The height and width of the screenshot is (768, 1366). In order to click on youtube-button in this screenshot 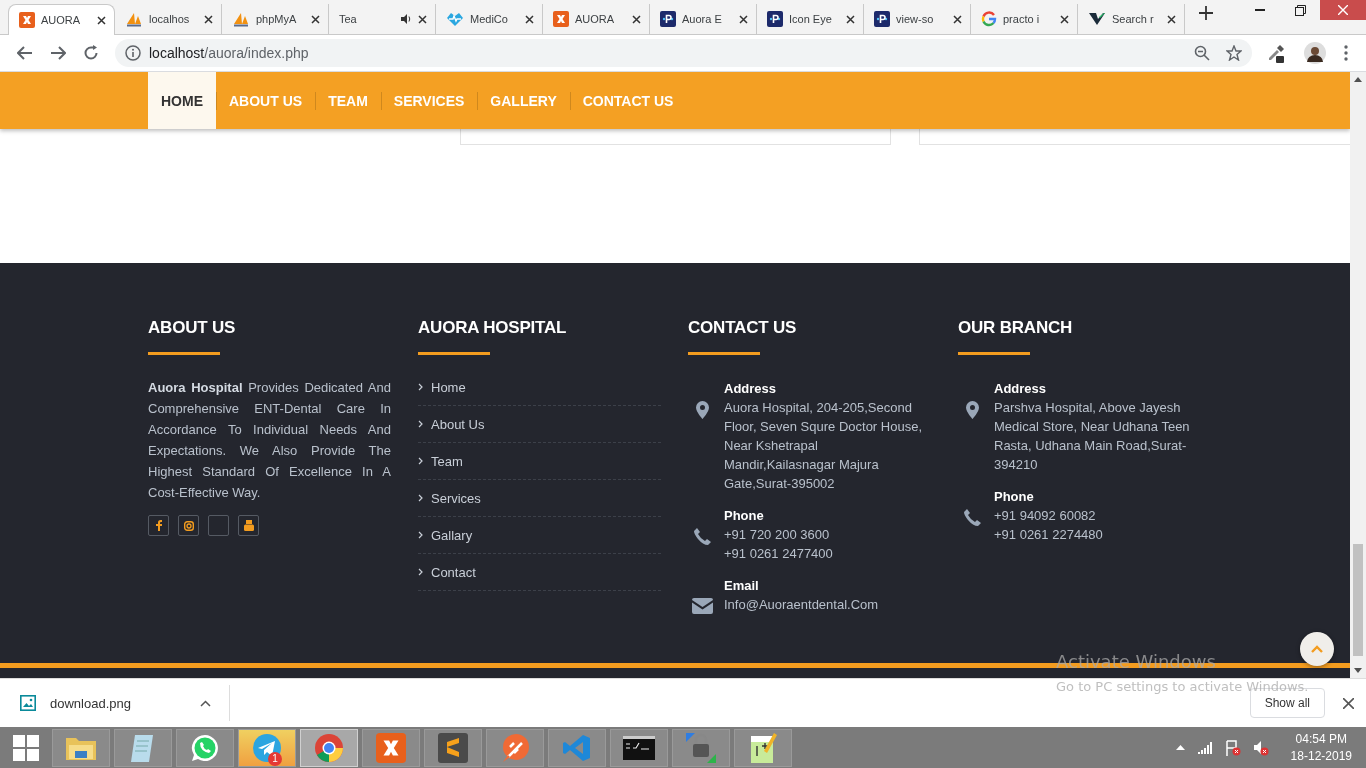, I will do `click(248, 525)`.